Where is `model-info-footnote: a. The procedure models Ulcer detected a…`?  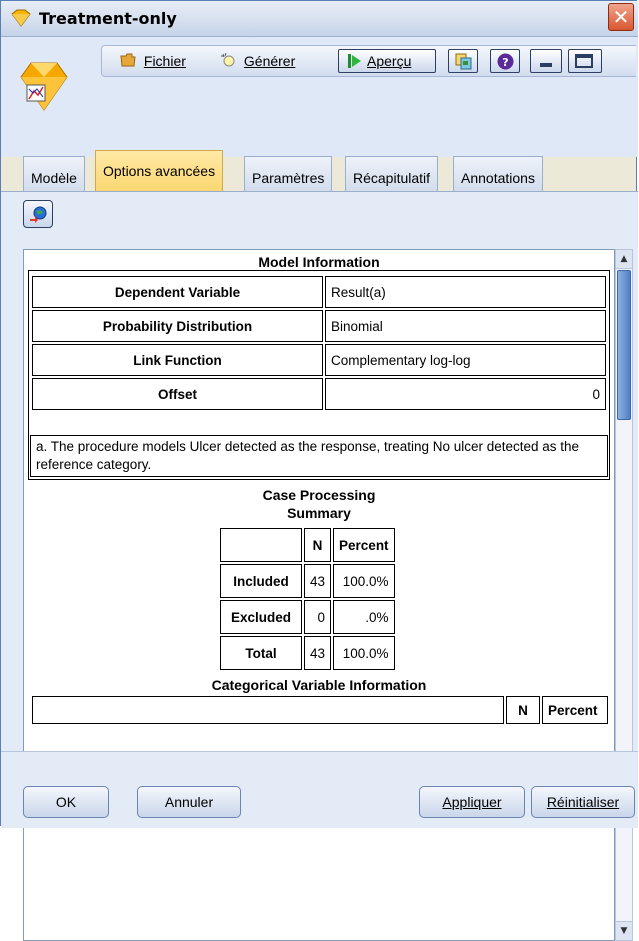
model-info-footnote: a. The procedure models Ulcer detected a… is located at coordinates (319, 456).